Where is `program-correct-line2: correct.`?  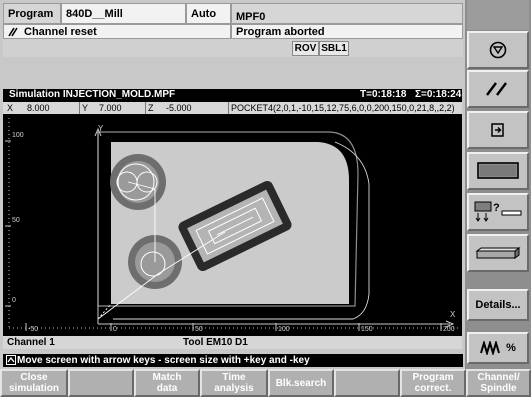
program-correct-line2: correct. is located at coordinates (433, 388).